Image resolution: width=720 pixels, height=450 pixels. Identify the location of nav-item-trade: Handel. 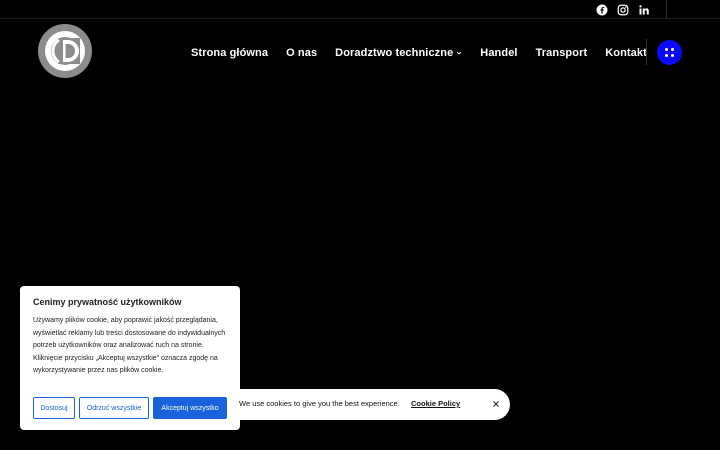
(498, 53).